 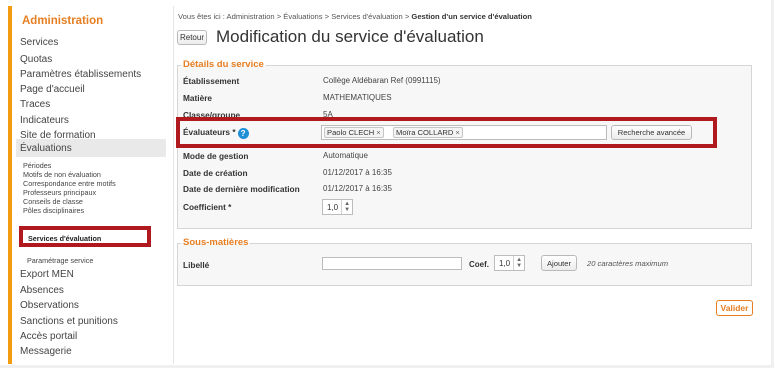 What do you see at coordinates (471, 16) in the screenshot?
I see `breadcrumb-current: Gestion d'un service d'évaluation` at bounding box center [471, 16].